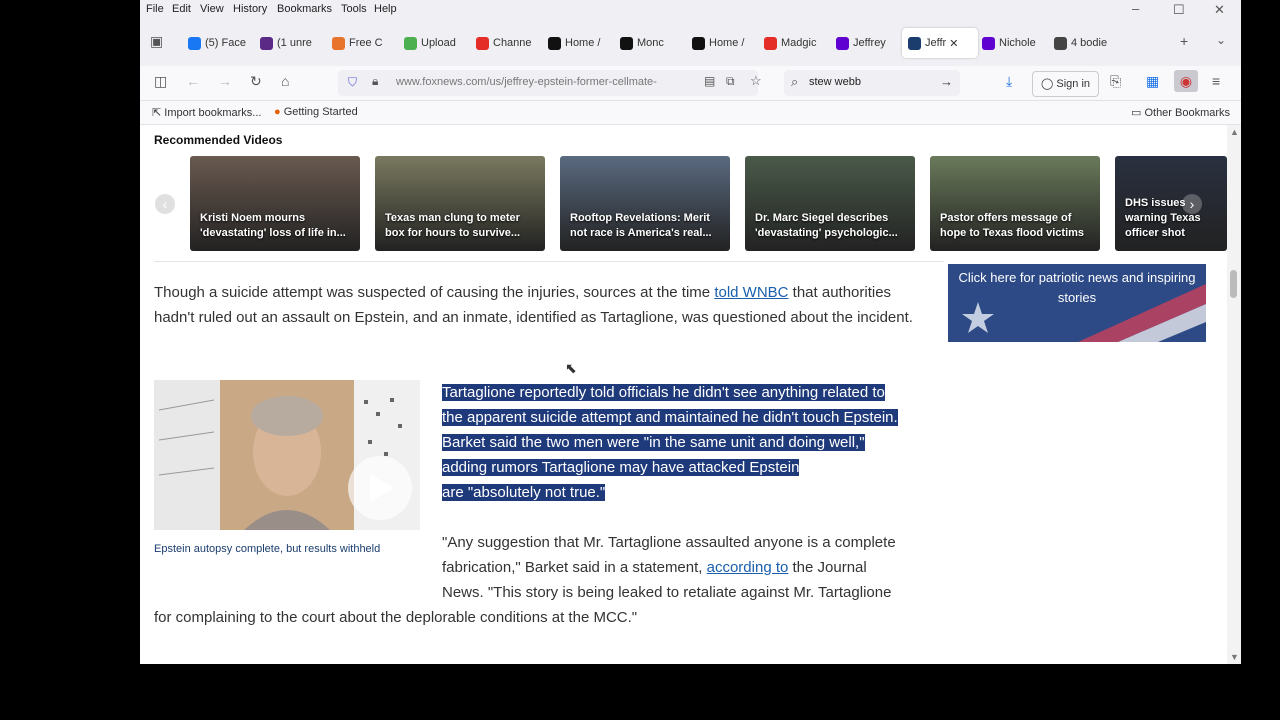  What do you see at coordinates (524, 492) in the screenshot?
I see `highlighted-line-5: are "absolutely not true."` at bounding box center [524, 492].